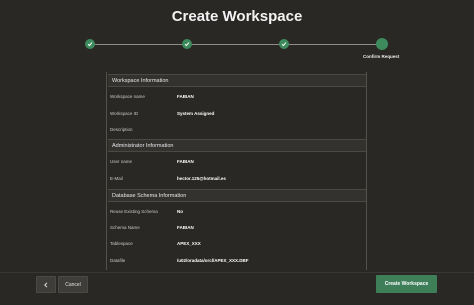 This screenshot has width=474, height=305. I want to click on step-4-current, so click(382, 44).